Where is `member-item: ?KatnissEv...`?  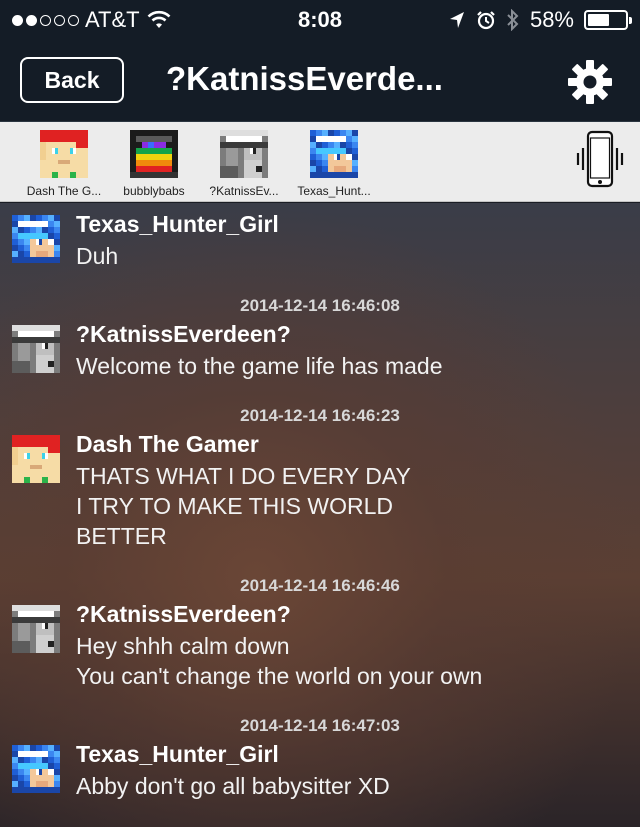
member-item: ?KatnissEv... is located at coordinates (244, 164).